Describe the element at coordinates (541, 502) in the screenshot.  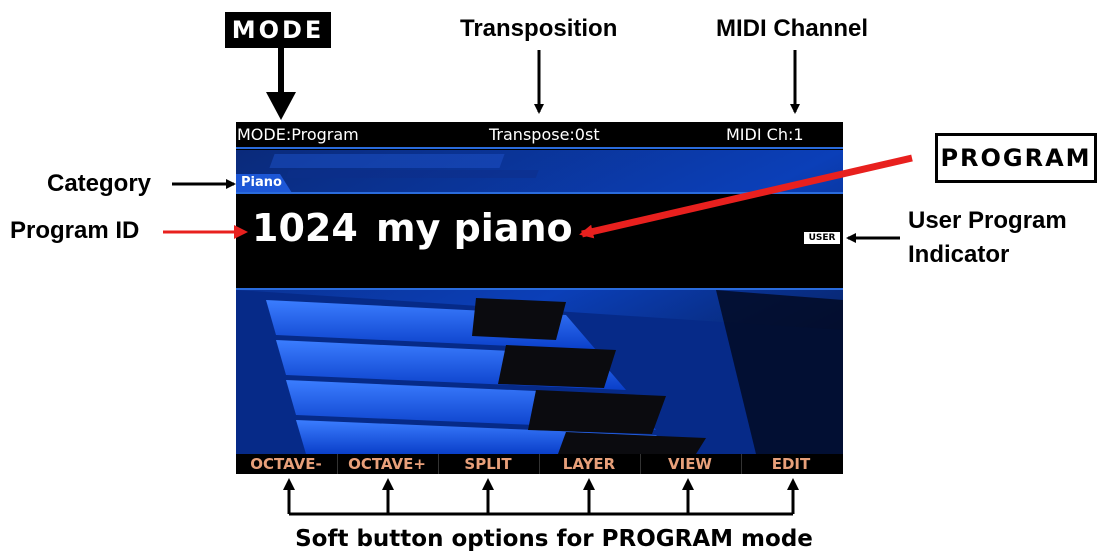
I see `soft-button-bracket` at that location.